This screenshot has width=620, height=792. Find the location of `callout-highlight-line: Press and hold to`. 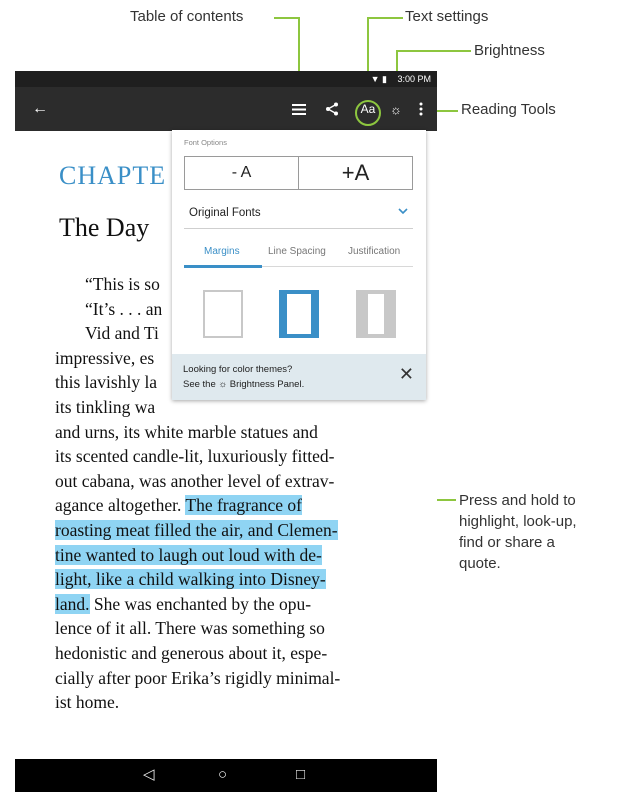

callout-highlight-line: Press and hold to is located at coordinates (517, 500).